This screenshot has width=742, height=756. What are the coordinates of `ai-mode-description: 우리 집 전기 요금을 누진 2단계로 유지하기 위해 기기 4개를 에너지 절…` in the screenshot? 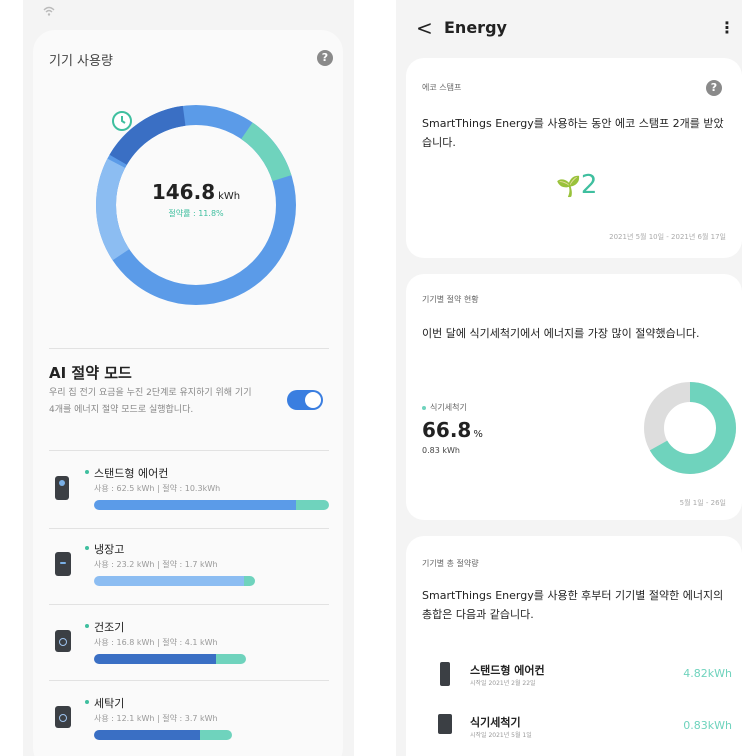 It's located at (150, 401).